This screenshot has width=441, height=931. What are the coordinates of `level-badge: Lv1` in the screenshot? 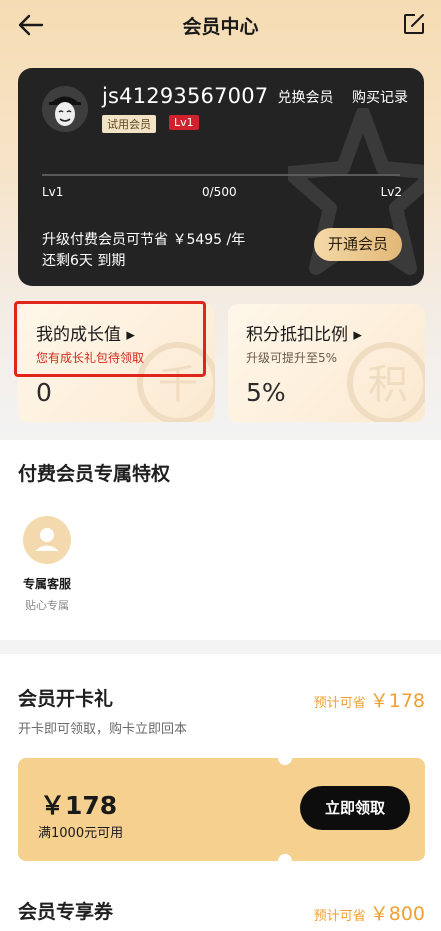 It's located at (184, 122).